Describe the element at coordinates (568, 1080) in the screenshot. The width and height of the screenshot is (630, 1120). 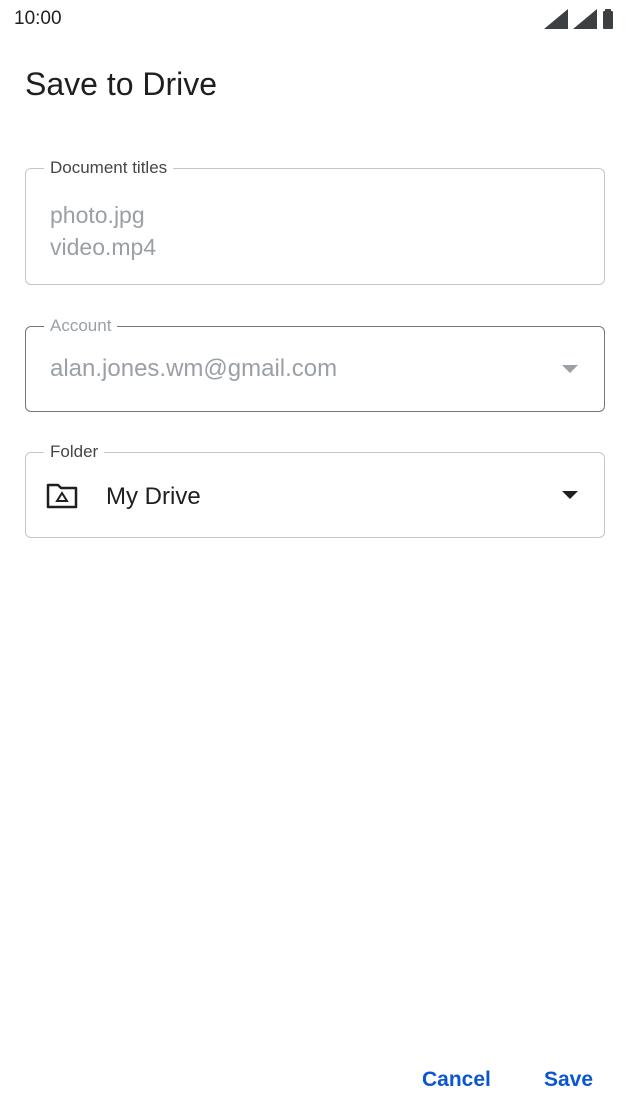
I see `save-button: Save` at that location.